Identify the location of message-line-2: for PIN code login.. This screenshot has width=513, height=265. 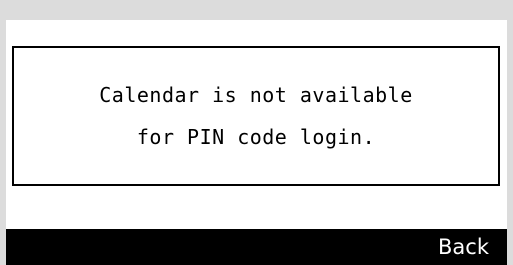
(256, 137).